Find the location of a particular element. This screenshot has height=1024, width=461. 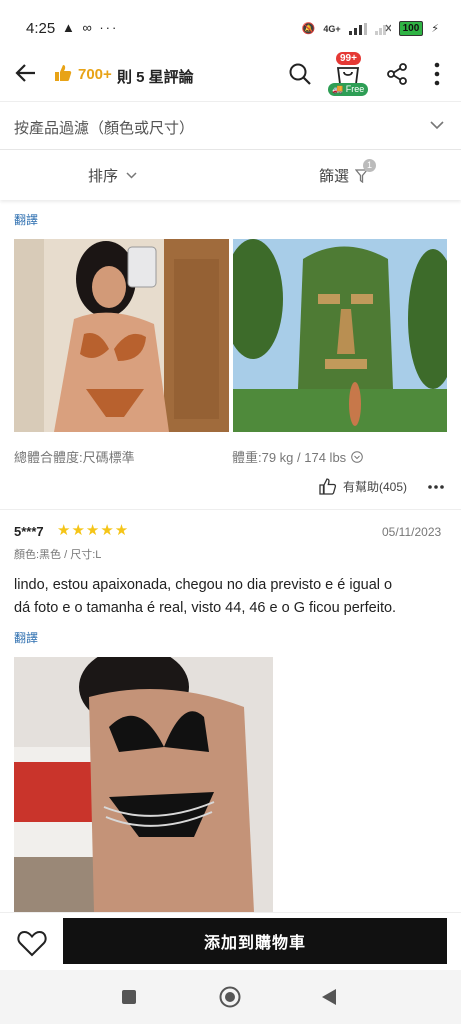

helpful-count: 有幫助(405) is located at coordinates (375, 487).